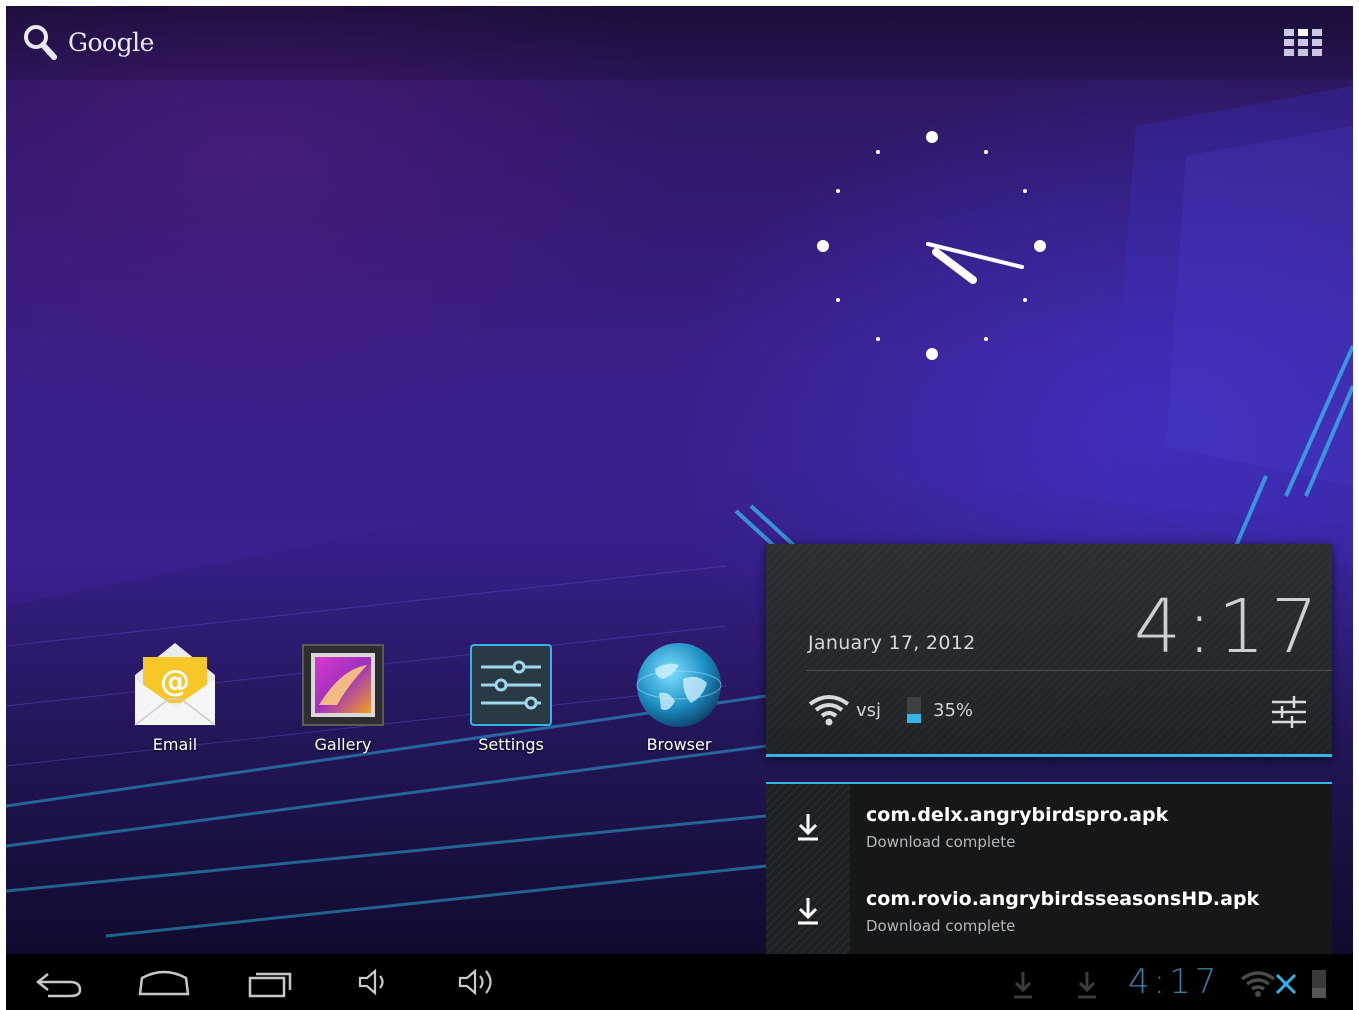 This screenshot has width=1359, height=1010. Describe the element at coordinates (679, 43) in the screenshot. I see `top-bar: Google` at that location.